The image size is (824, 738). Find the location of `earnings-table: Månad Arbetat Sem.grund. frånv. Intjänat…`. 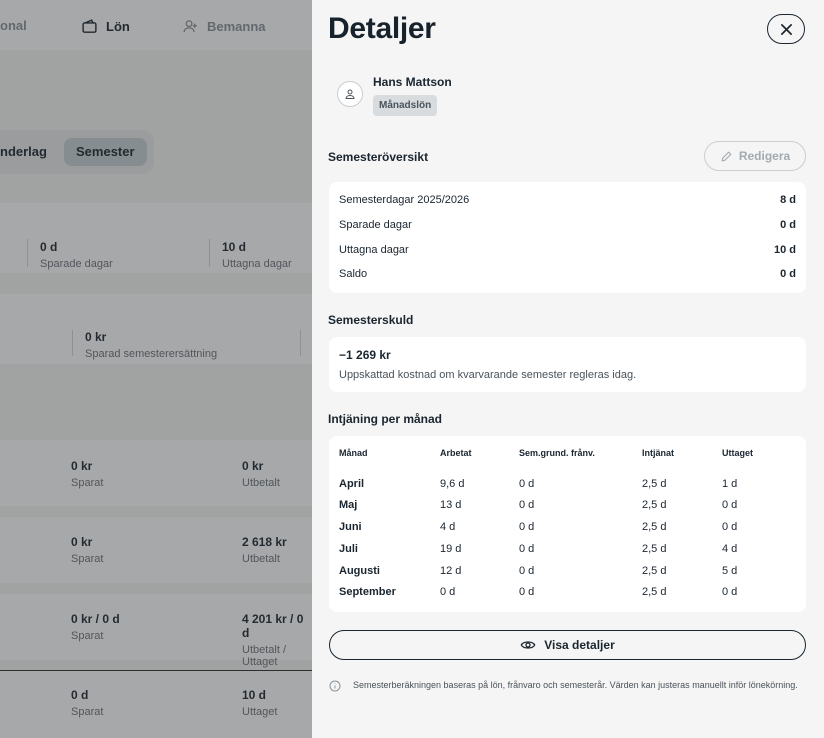

earnings-table: Månad Arbetat Sem.grund. frånv. Intjänat… is located at coordinates (567, 524).